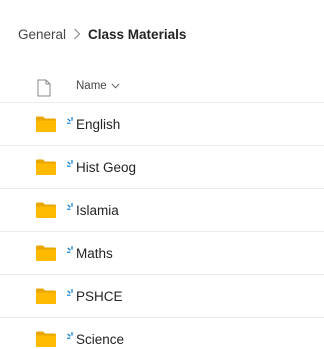 Image resolution: width=324 pixels, height=349 pixels. What do you see at coordinates (94, 253) in the screenshot?
I see `folder-name: Maths` at bounding box center [94, 253].